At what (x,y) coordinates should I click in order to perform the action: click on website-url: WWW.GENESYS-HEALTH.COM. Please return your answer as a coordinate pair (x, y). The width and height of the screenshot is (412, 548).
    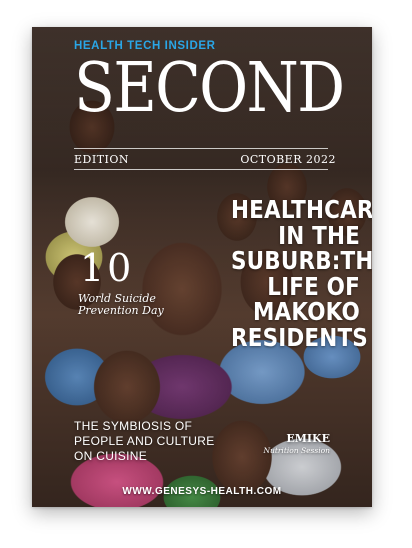
    Looking at the image, I should click on (202, 491).